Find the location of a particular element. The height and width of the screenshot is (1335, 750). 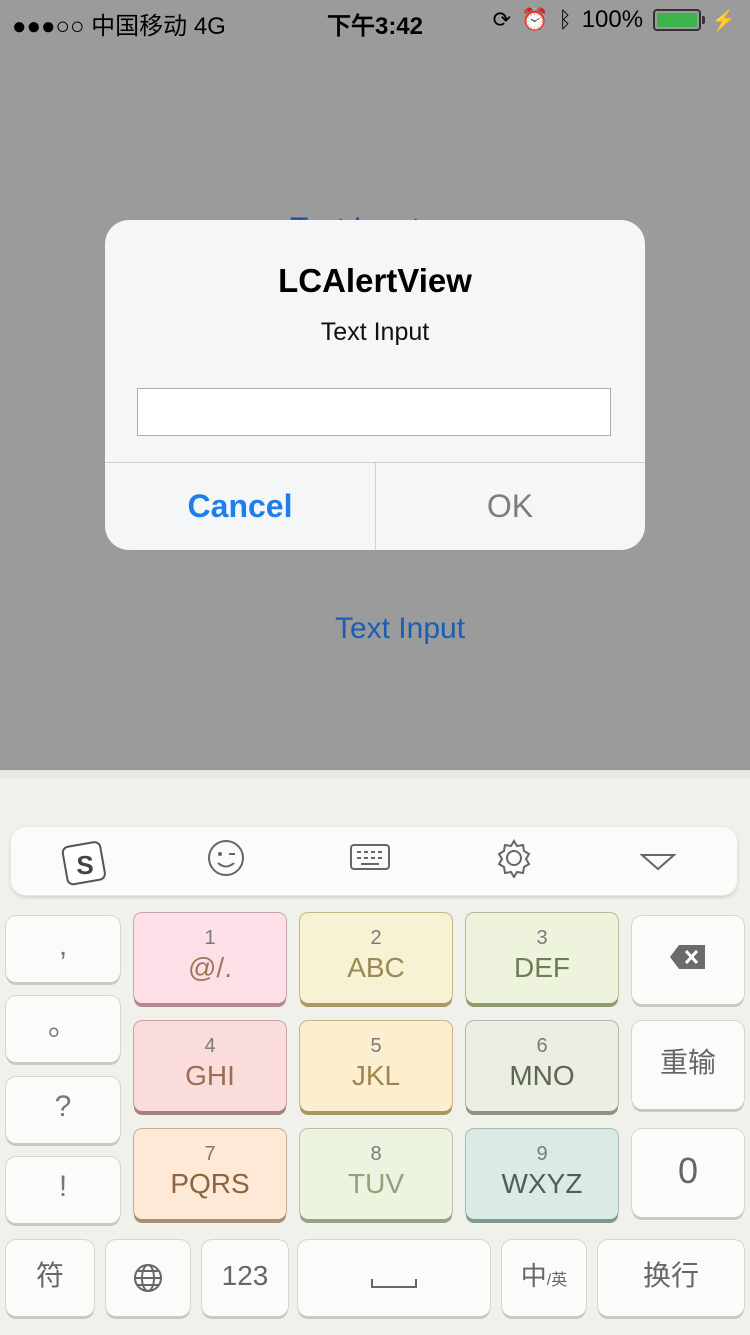

key-number: 7 is located at coordinates (210, 1154).